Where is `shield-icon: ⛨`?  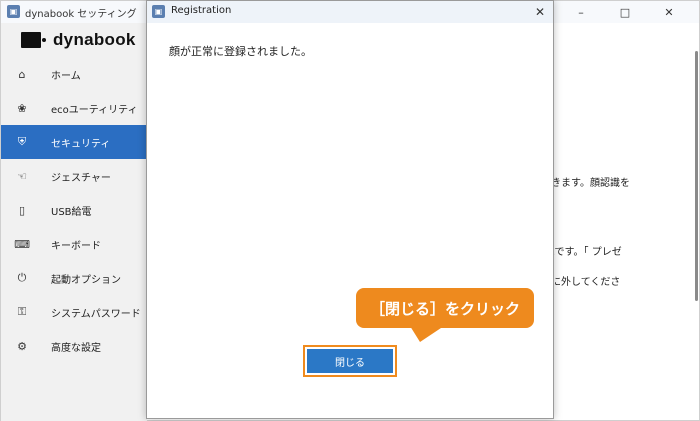 shield-icon: ⛨ is located at coordinates (22, 141).